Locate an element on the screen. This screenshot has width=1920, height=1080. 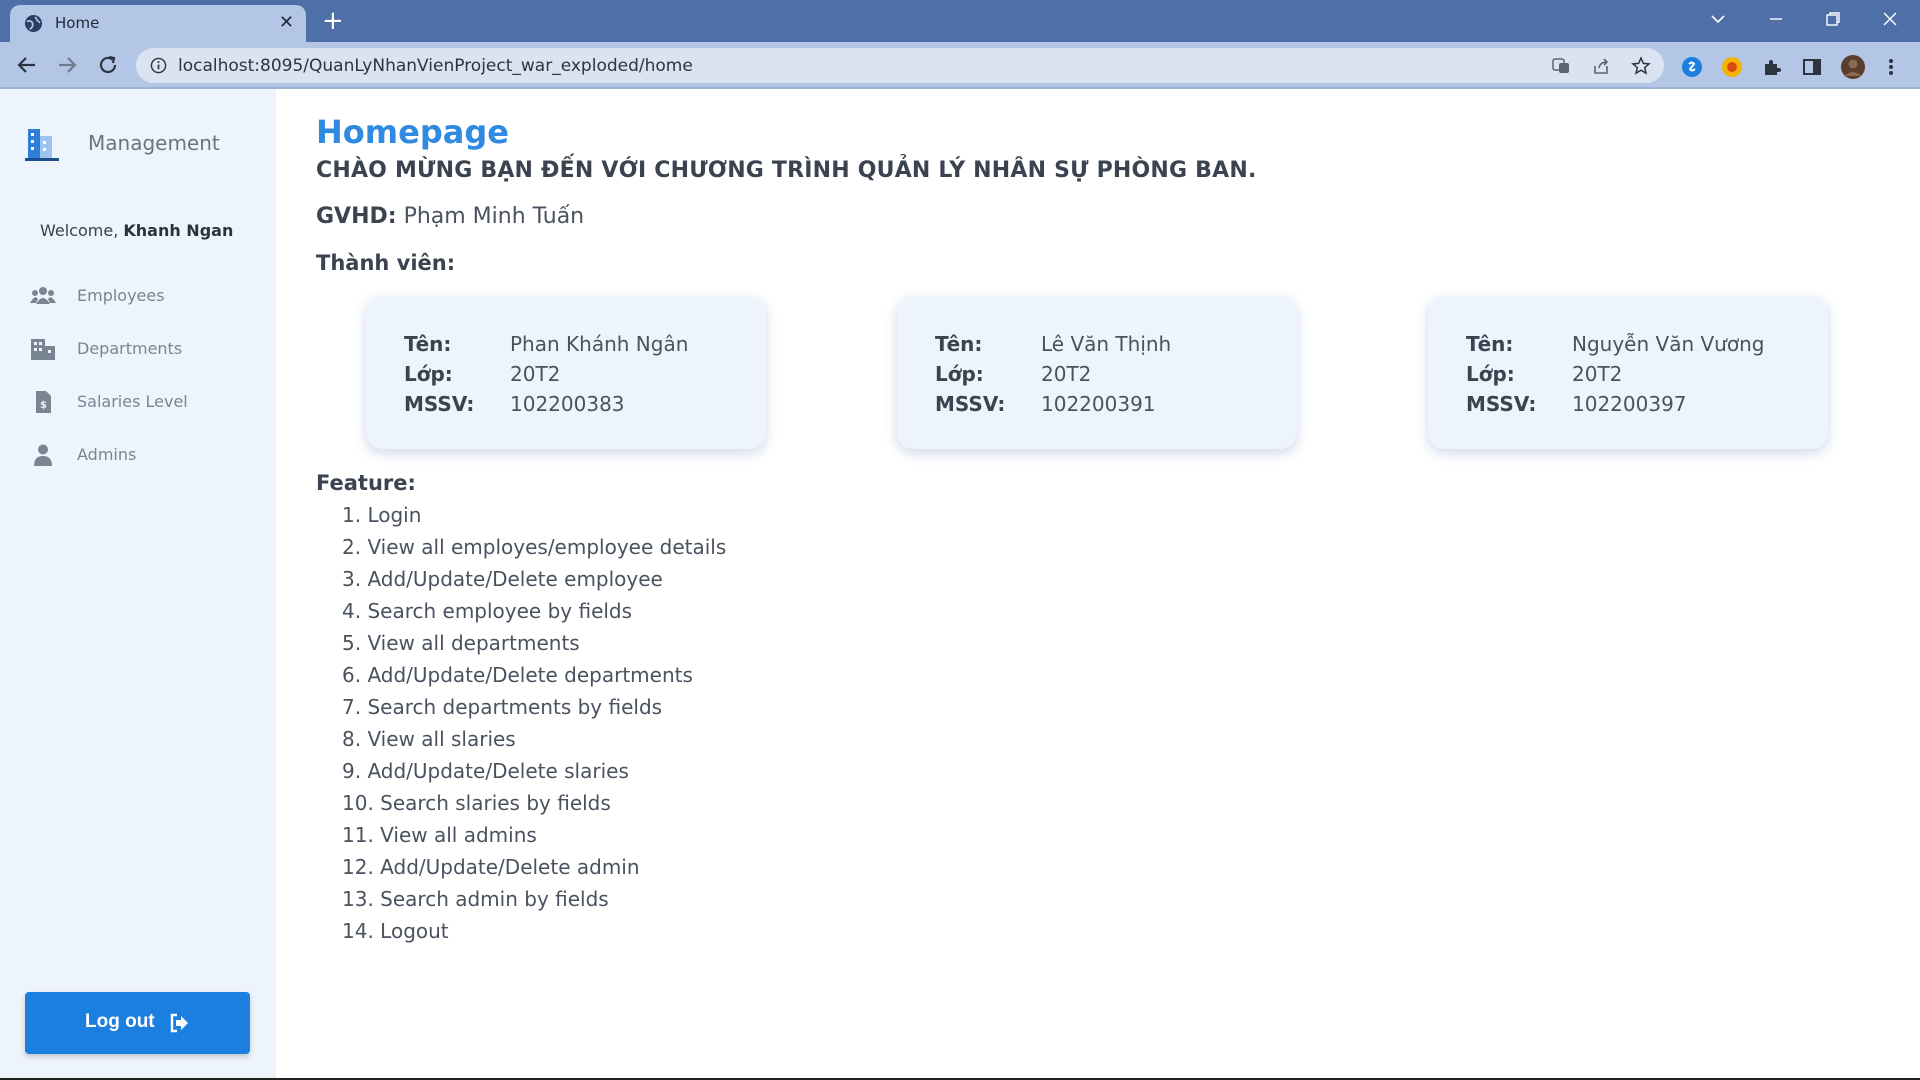
supervisor-line: GVHD: Phạm Minh Tuấn is located at coordinates (450, 216).